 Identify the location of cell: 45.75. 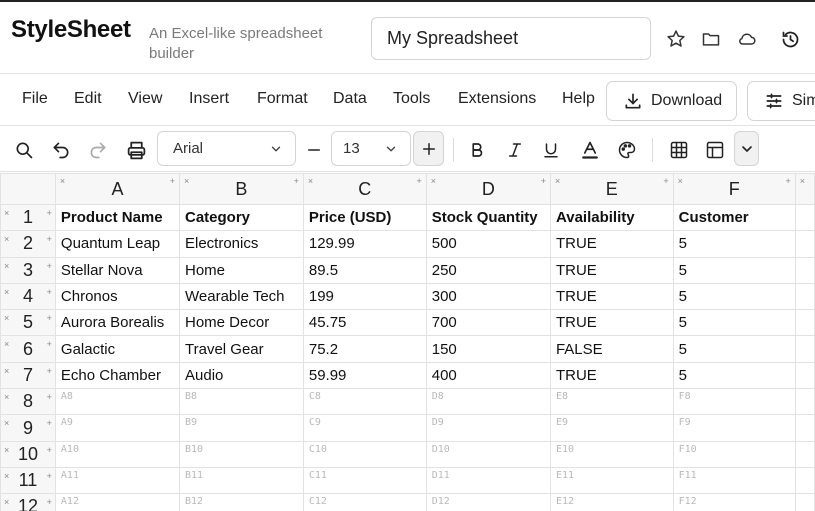
(364, 323).